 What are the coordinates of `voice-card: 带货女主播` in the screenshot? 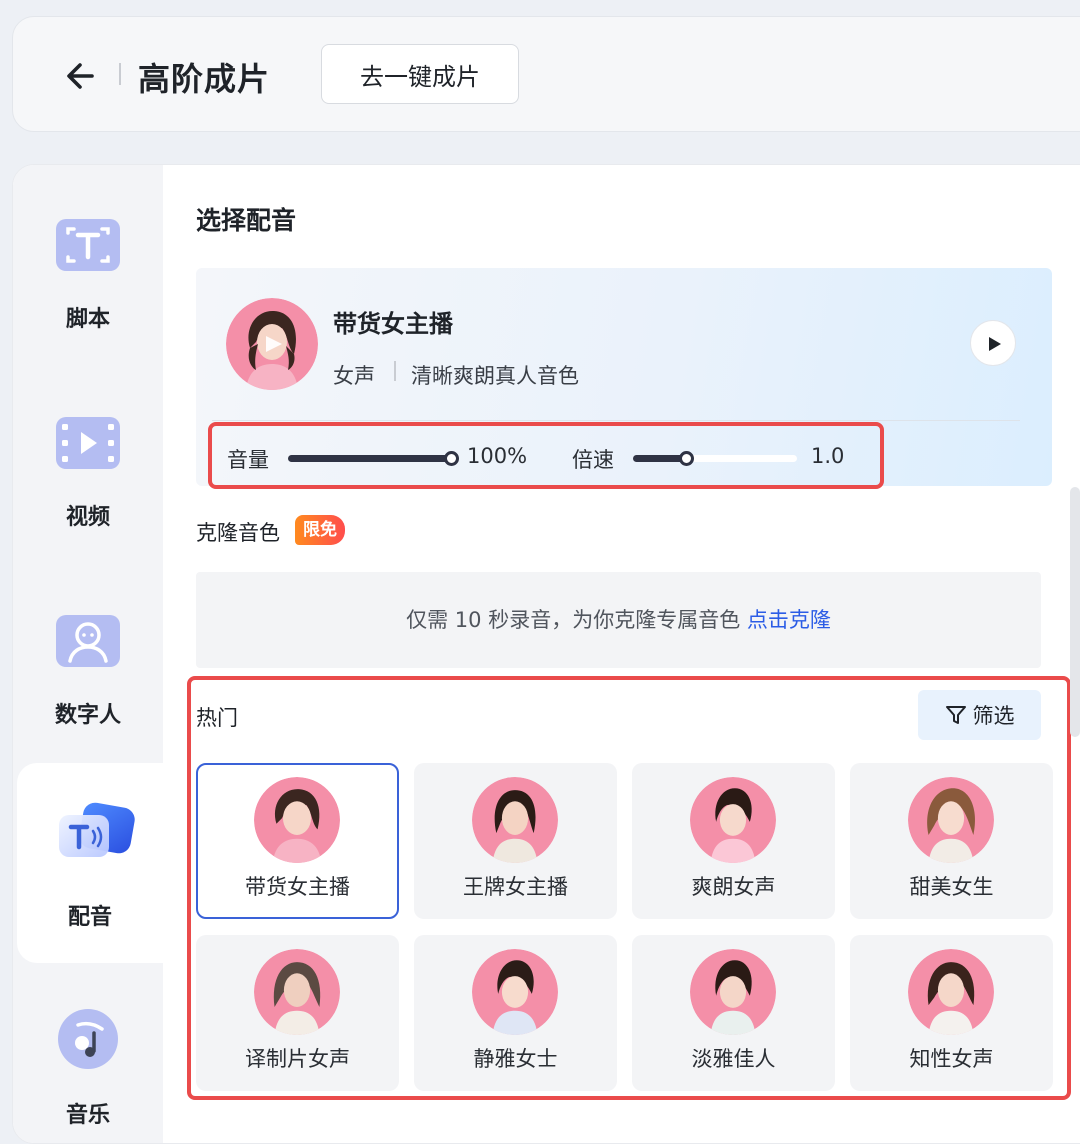 It's located at (297, 841).